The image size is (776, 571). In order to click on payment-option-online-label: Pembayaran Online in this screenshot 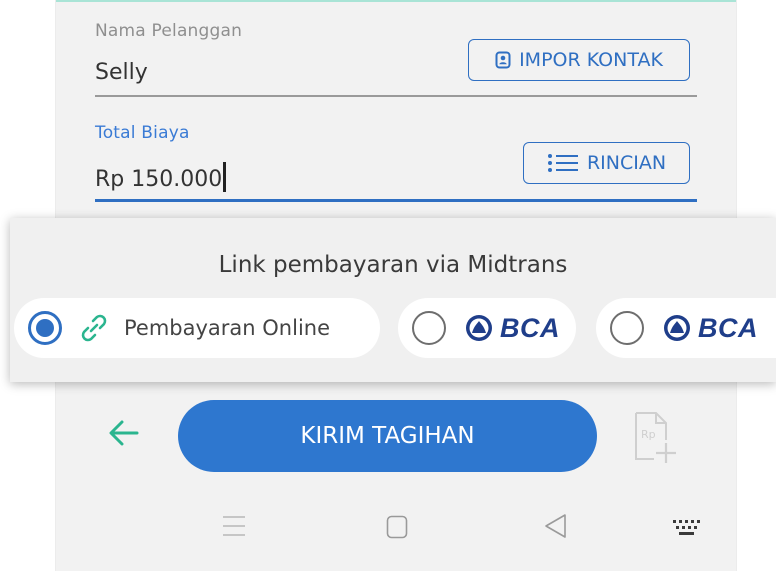, I will do `click(227, 328)`.